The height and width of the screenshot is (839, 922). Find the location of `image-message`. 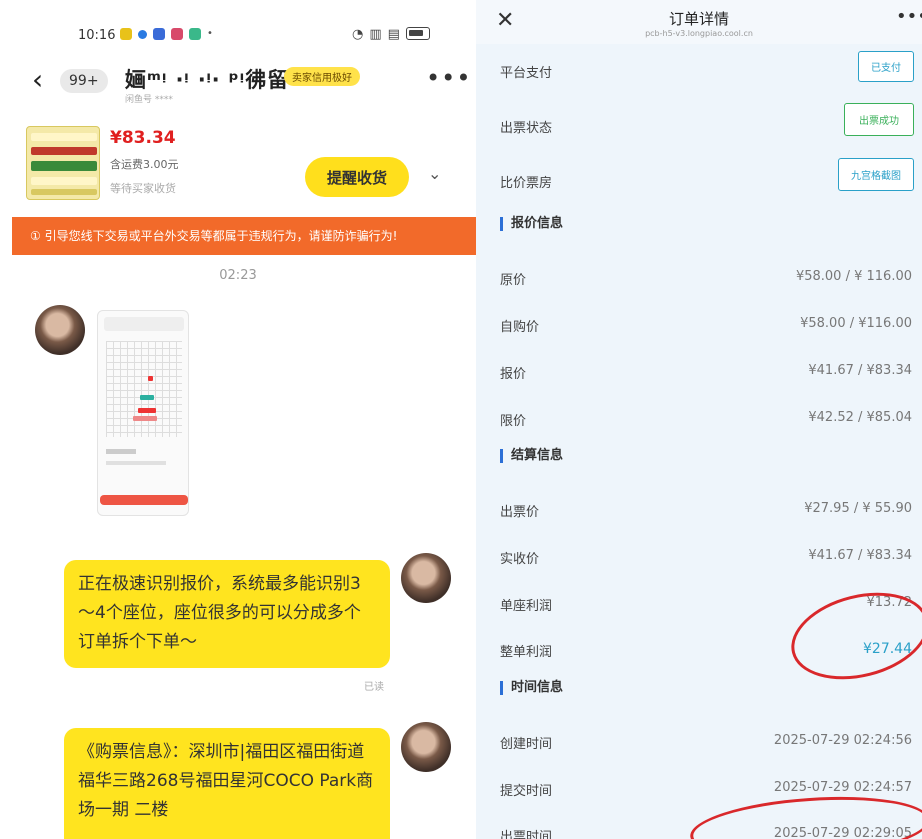

image-message is located at coordinates (143, 413).